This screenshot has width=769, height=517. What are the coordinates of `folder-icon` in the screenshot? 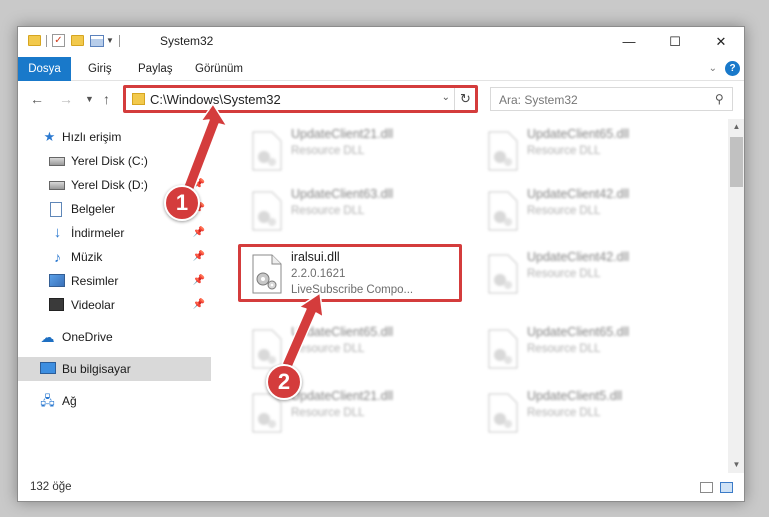 It's located at (34, 40).